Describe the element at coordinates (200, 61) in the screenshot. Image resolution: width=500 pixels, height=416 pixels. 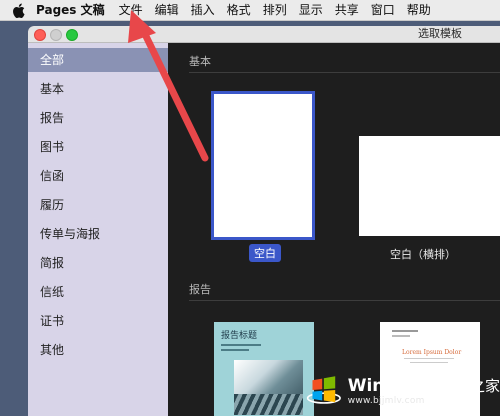
I see `section-title-basic: 基本` at that location.